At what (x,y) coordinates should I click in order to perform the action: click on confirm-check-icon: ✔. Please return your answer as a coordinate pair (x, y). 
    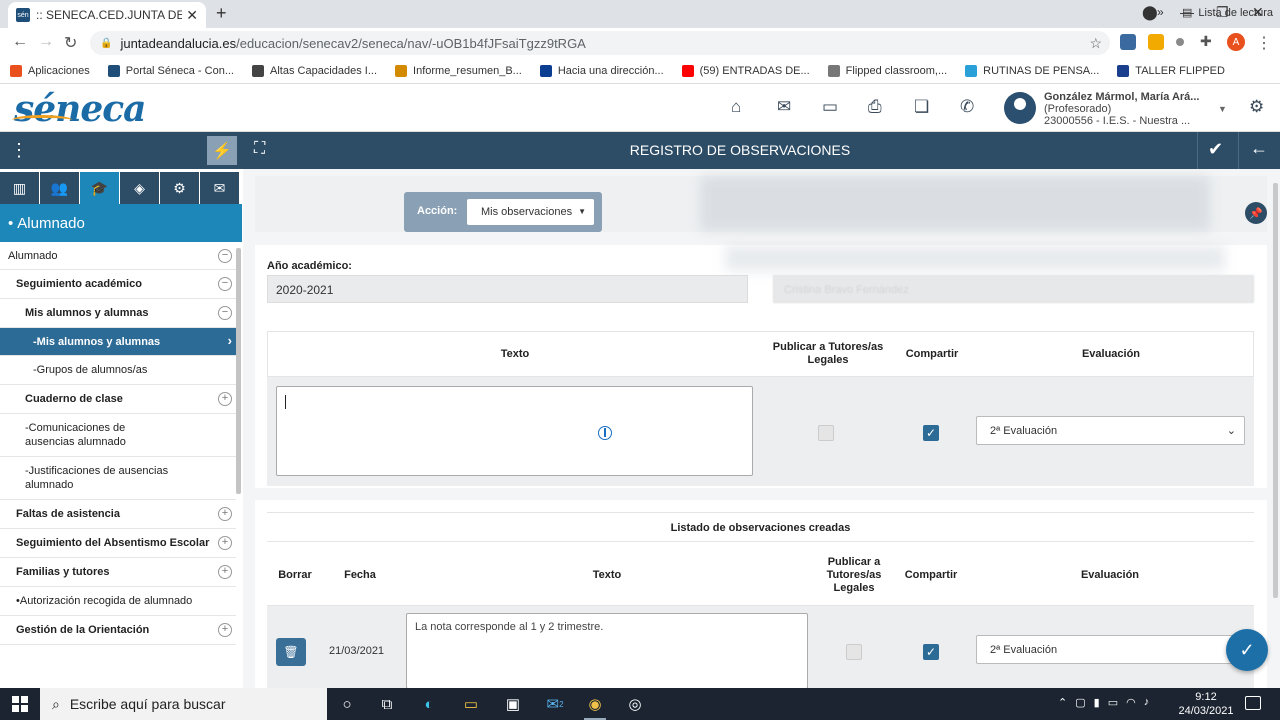
    Looking at the image, I should click on (1215, 149).